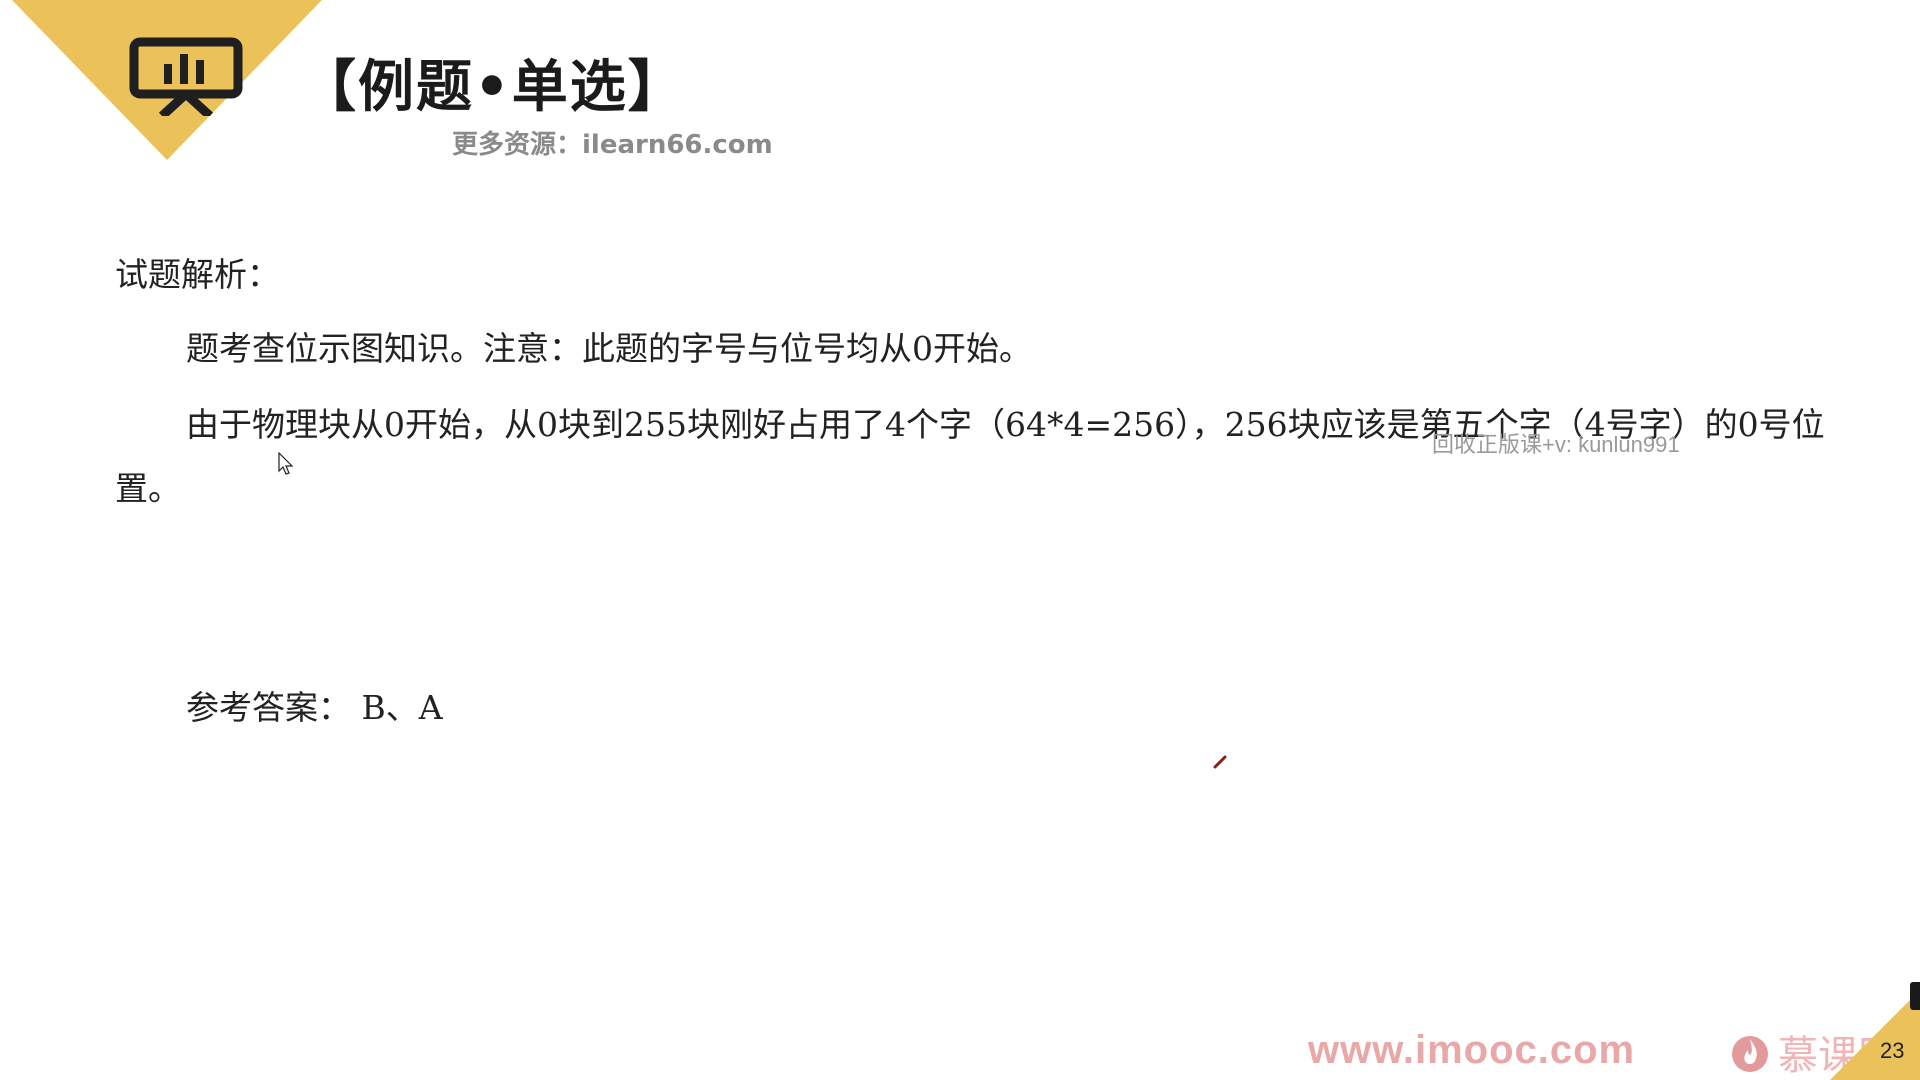 The height and width of the screenshot is (1080, 1920). What do you see at coordinates (1556, 444) in the screenshot?
I see `watermark-text: 回收正版课+v: kunlun991` at bounding box center [1556, 444].